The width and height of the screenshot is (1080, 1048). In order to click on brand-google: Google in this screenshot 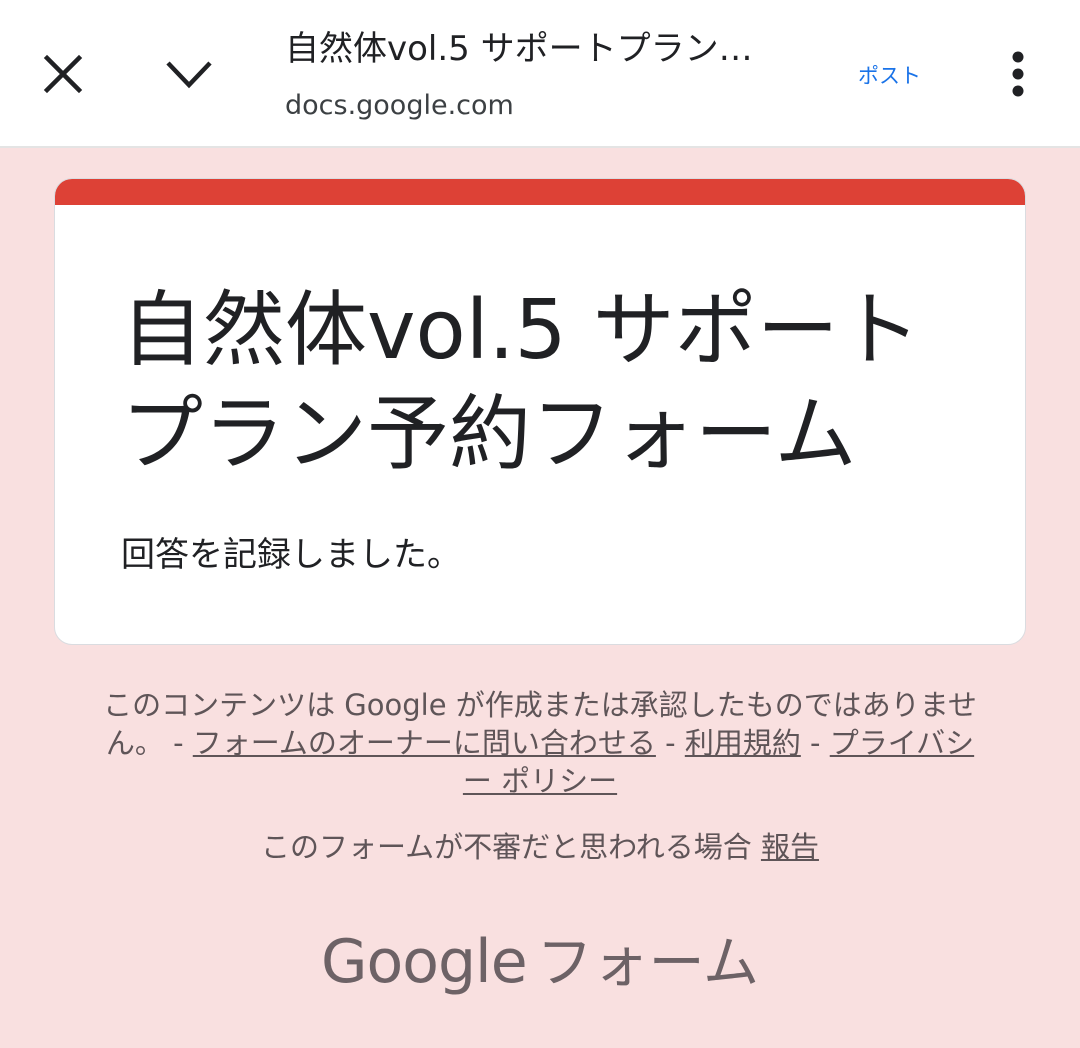, I will do `click(424, 962)`.